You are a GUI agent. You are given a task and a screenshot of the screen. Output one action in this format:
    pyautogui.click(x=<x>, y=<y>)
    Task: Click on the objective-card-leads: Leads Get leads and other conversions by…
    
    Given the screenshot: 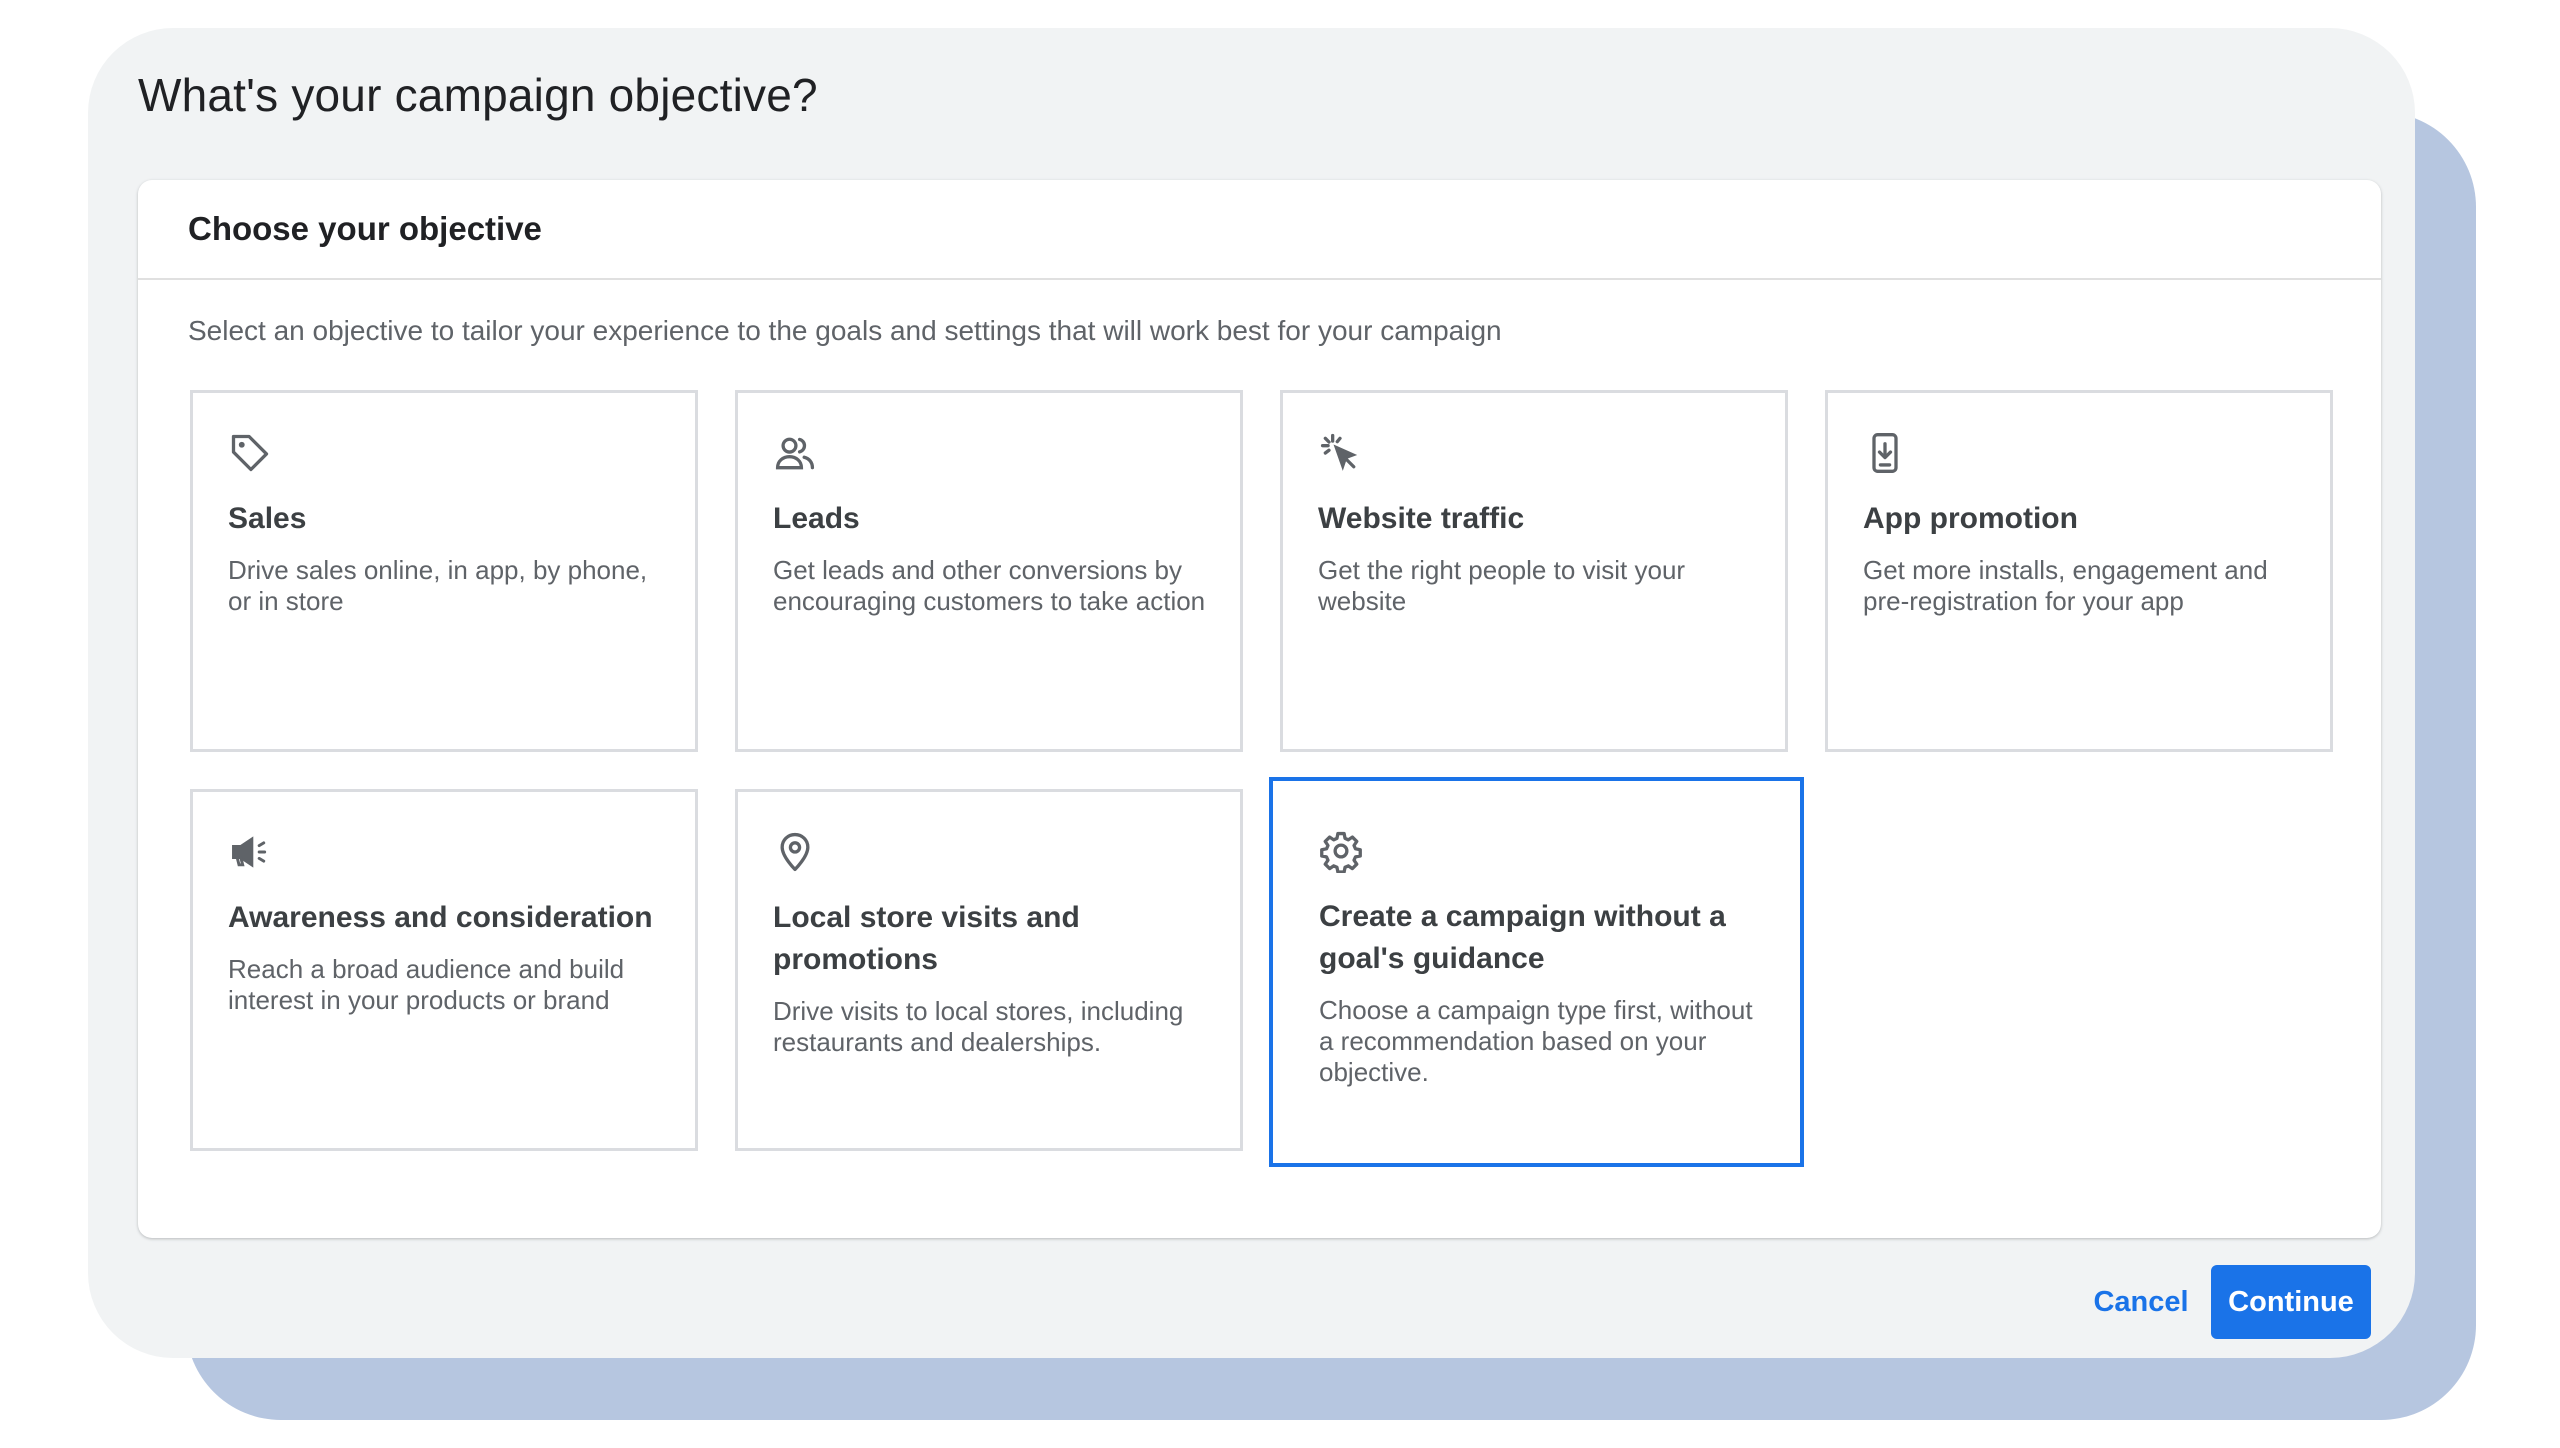 What is the action you would take?
    pyautogui.click(x=989, y=571)
    